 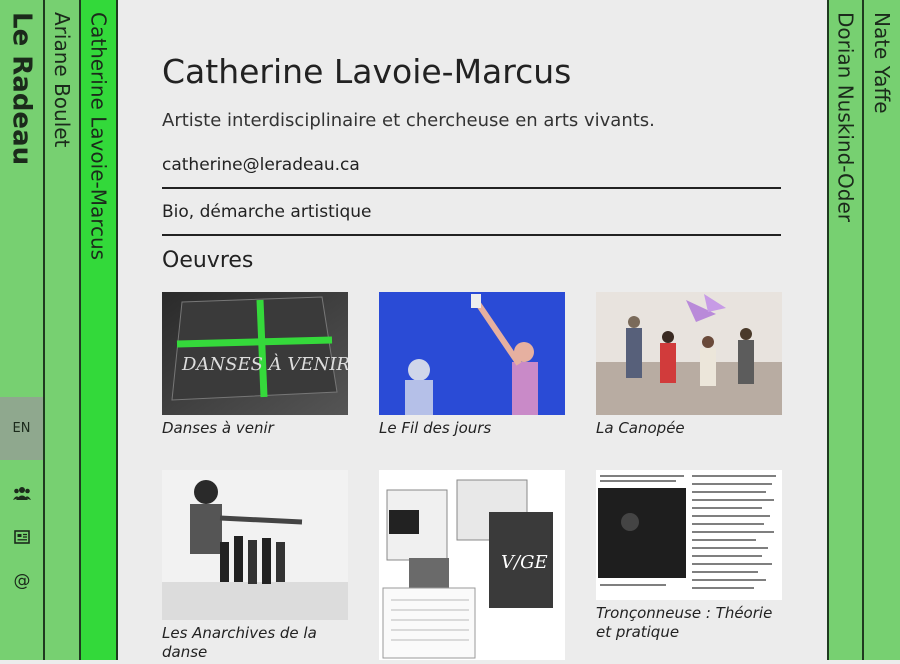 I want to click on work-thumbnail: DANSES À VENIR, so click(x=255, y=353).